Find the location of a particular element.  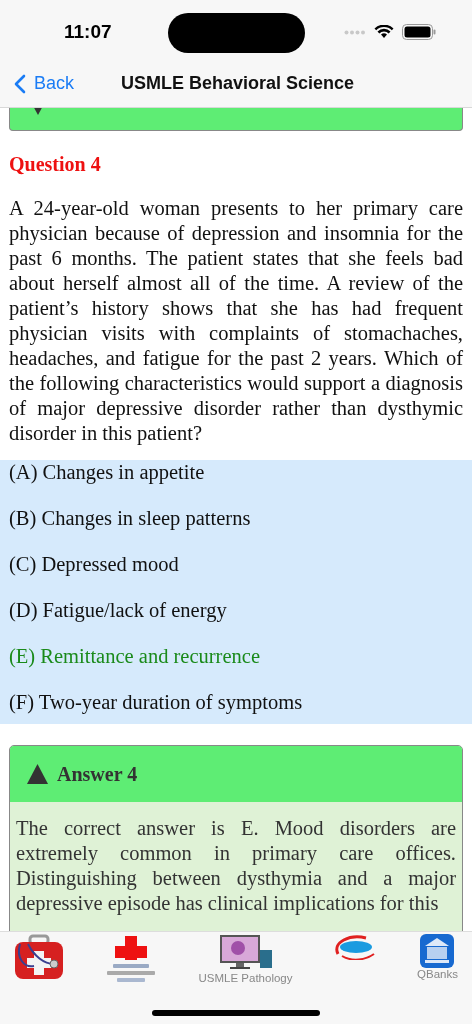

medical-kit-icon is located at coordinates (39, 957).